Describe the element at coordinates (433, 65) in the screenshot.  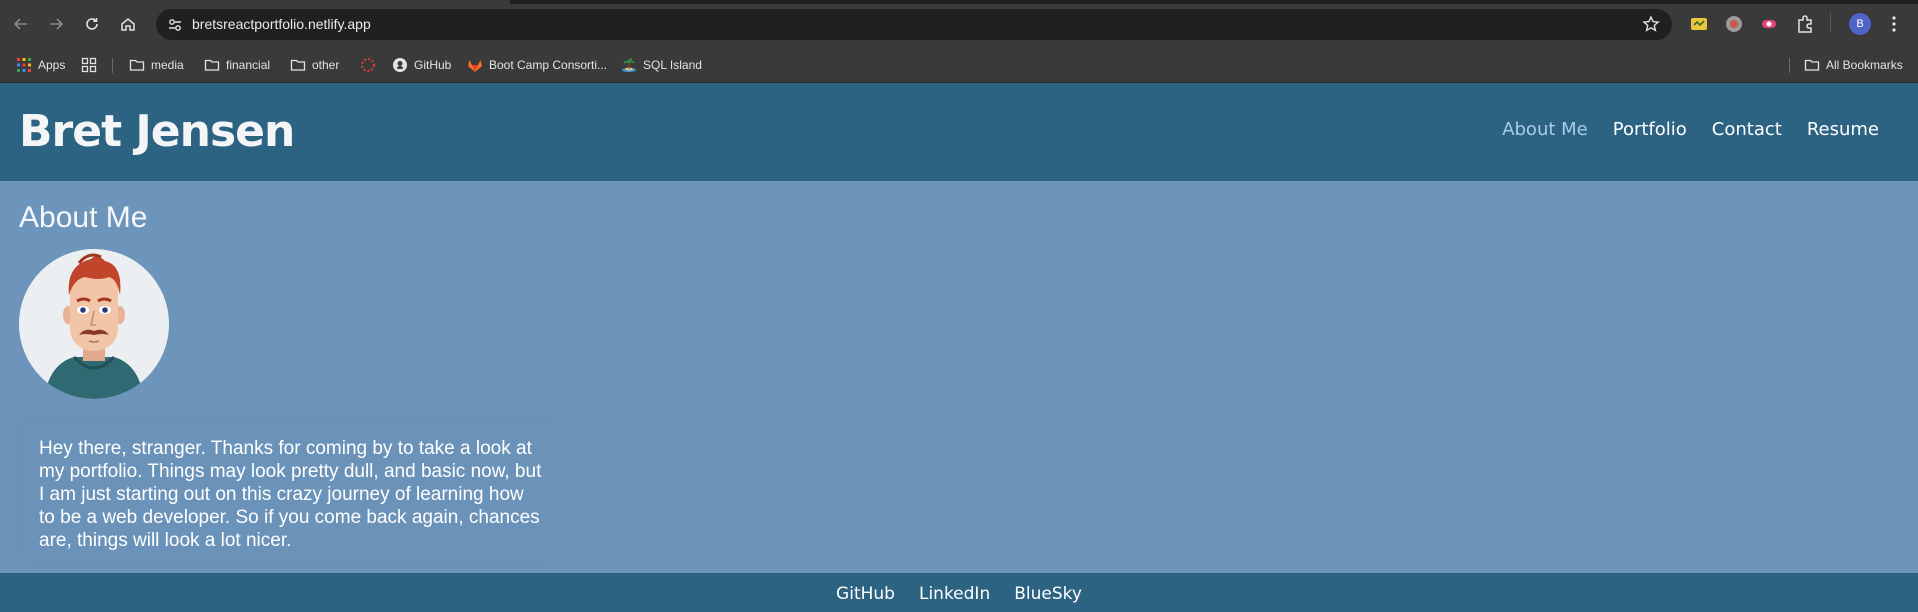
I see `bookmark-label: GitHub` at that location.